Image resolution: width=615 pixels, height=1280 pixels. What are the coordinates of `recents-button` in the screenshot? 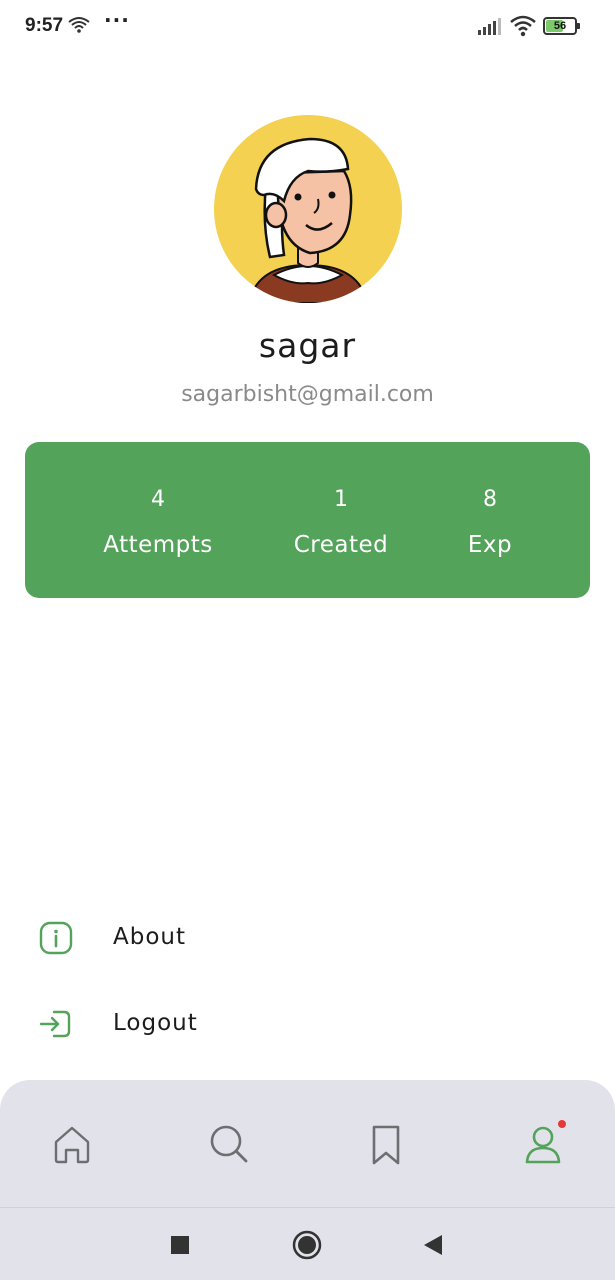 It's located at (180, 1245).